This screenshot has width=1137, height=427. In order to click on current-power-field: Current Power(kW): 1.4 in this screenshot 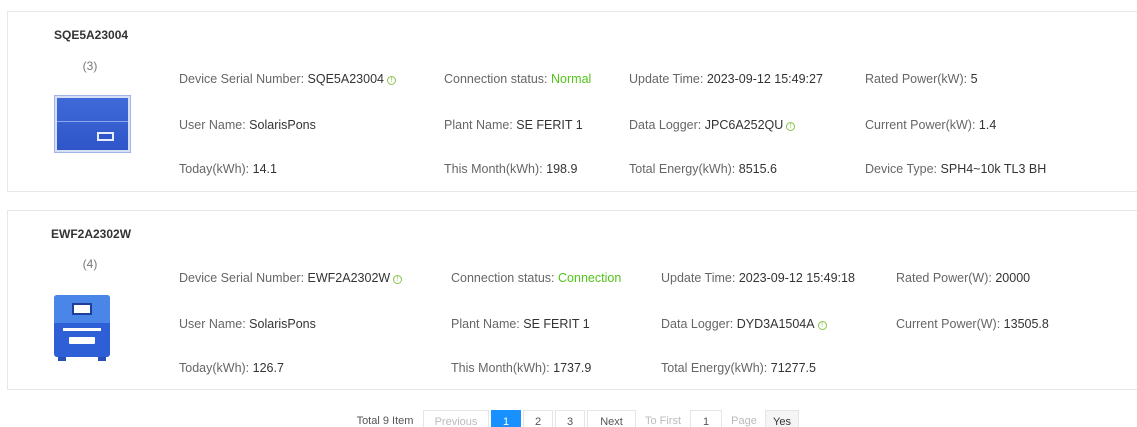, I will do `click(931, 125)`.